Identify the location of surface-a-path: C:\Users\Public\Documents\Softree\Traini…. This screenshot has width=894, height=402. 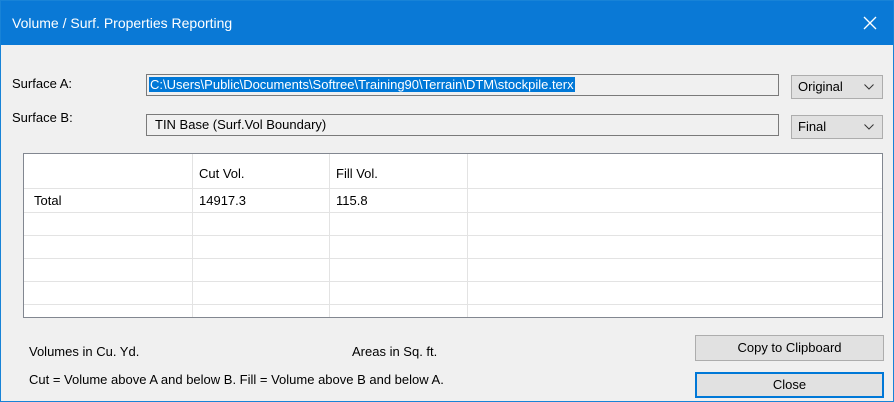
(362, 84).